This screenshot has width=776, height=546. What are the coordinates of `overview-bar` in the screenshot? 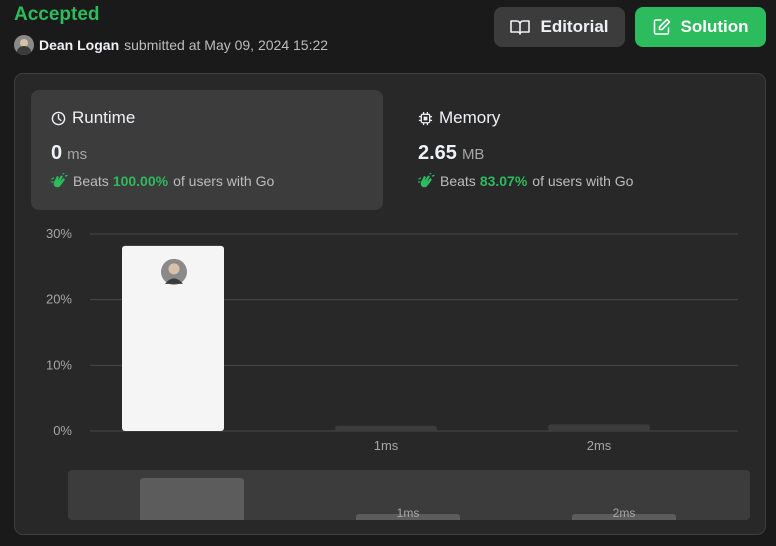 It's located at (192, 499).